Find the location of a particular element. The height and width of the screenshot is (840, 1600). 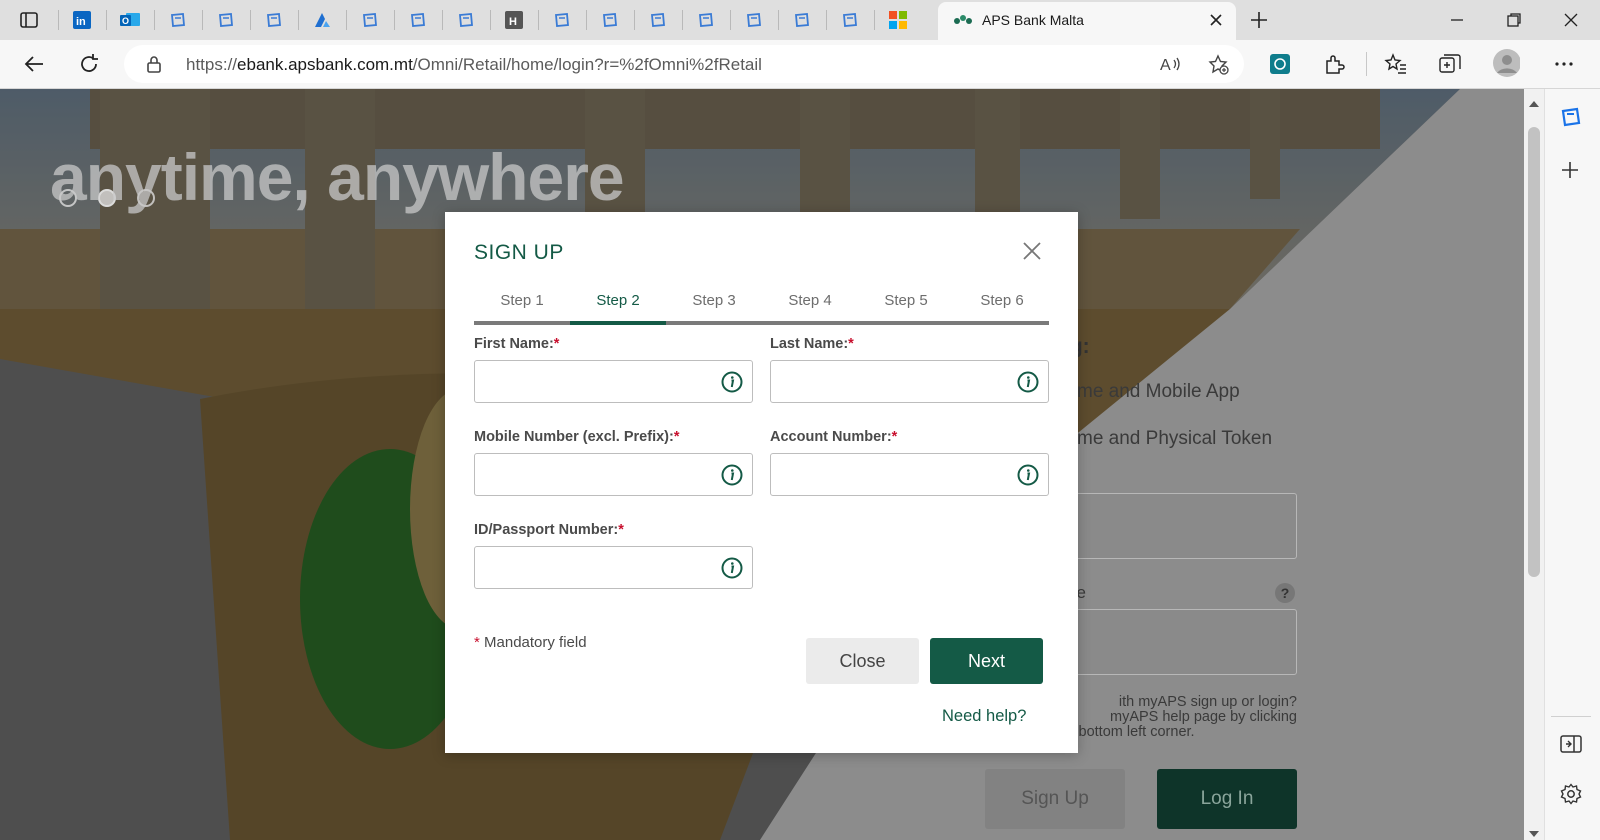

login-option-mobile-app: me and Mobile App is located at coordinates (1158, 392).